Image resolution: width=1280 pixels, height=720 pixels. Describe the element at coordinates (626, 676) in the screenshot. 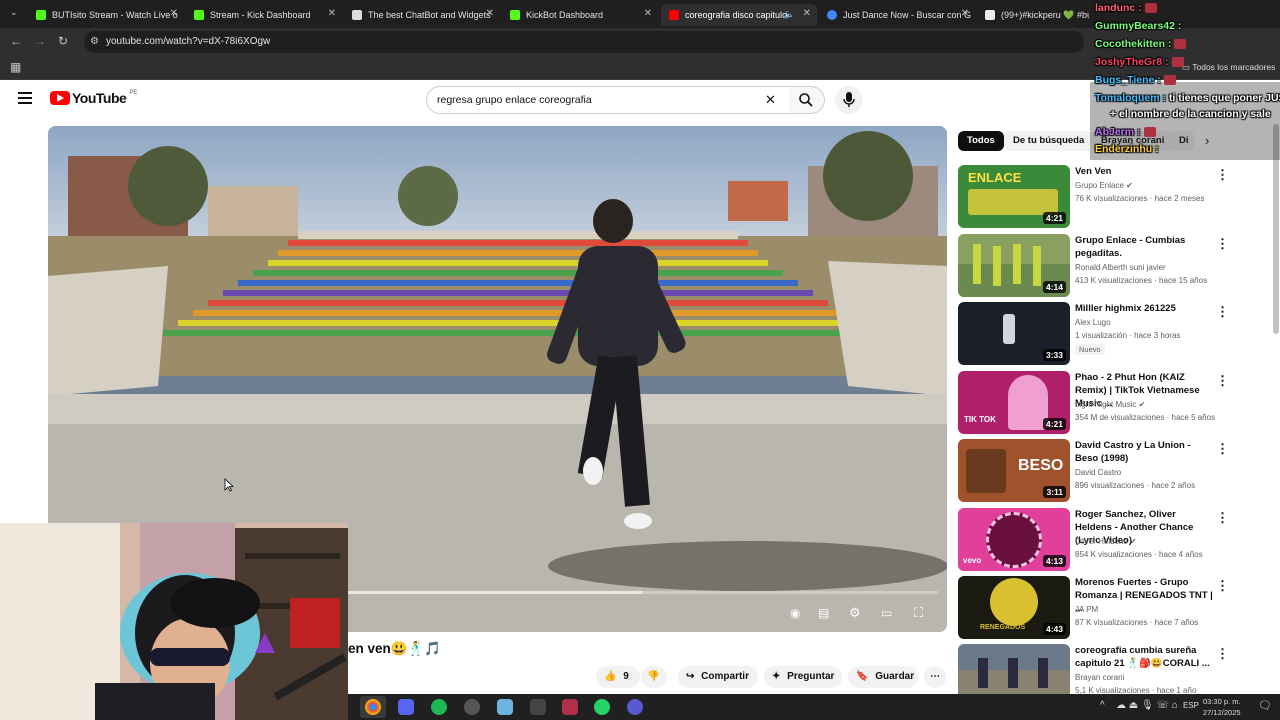

I see `like-count: 9` at that location.